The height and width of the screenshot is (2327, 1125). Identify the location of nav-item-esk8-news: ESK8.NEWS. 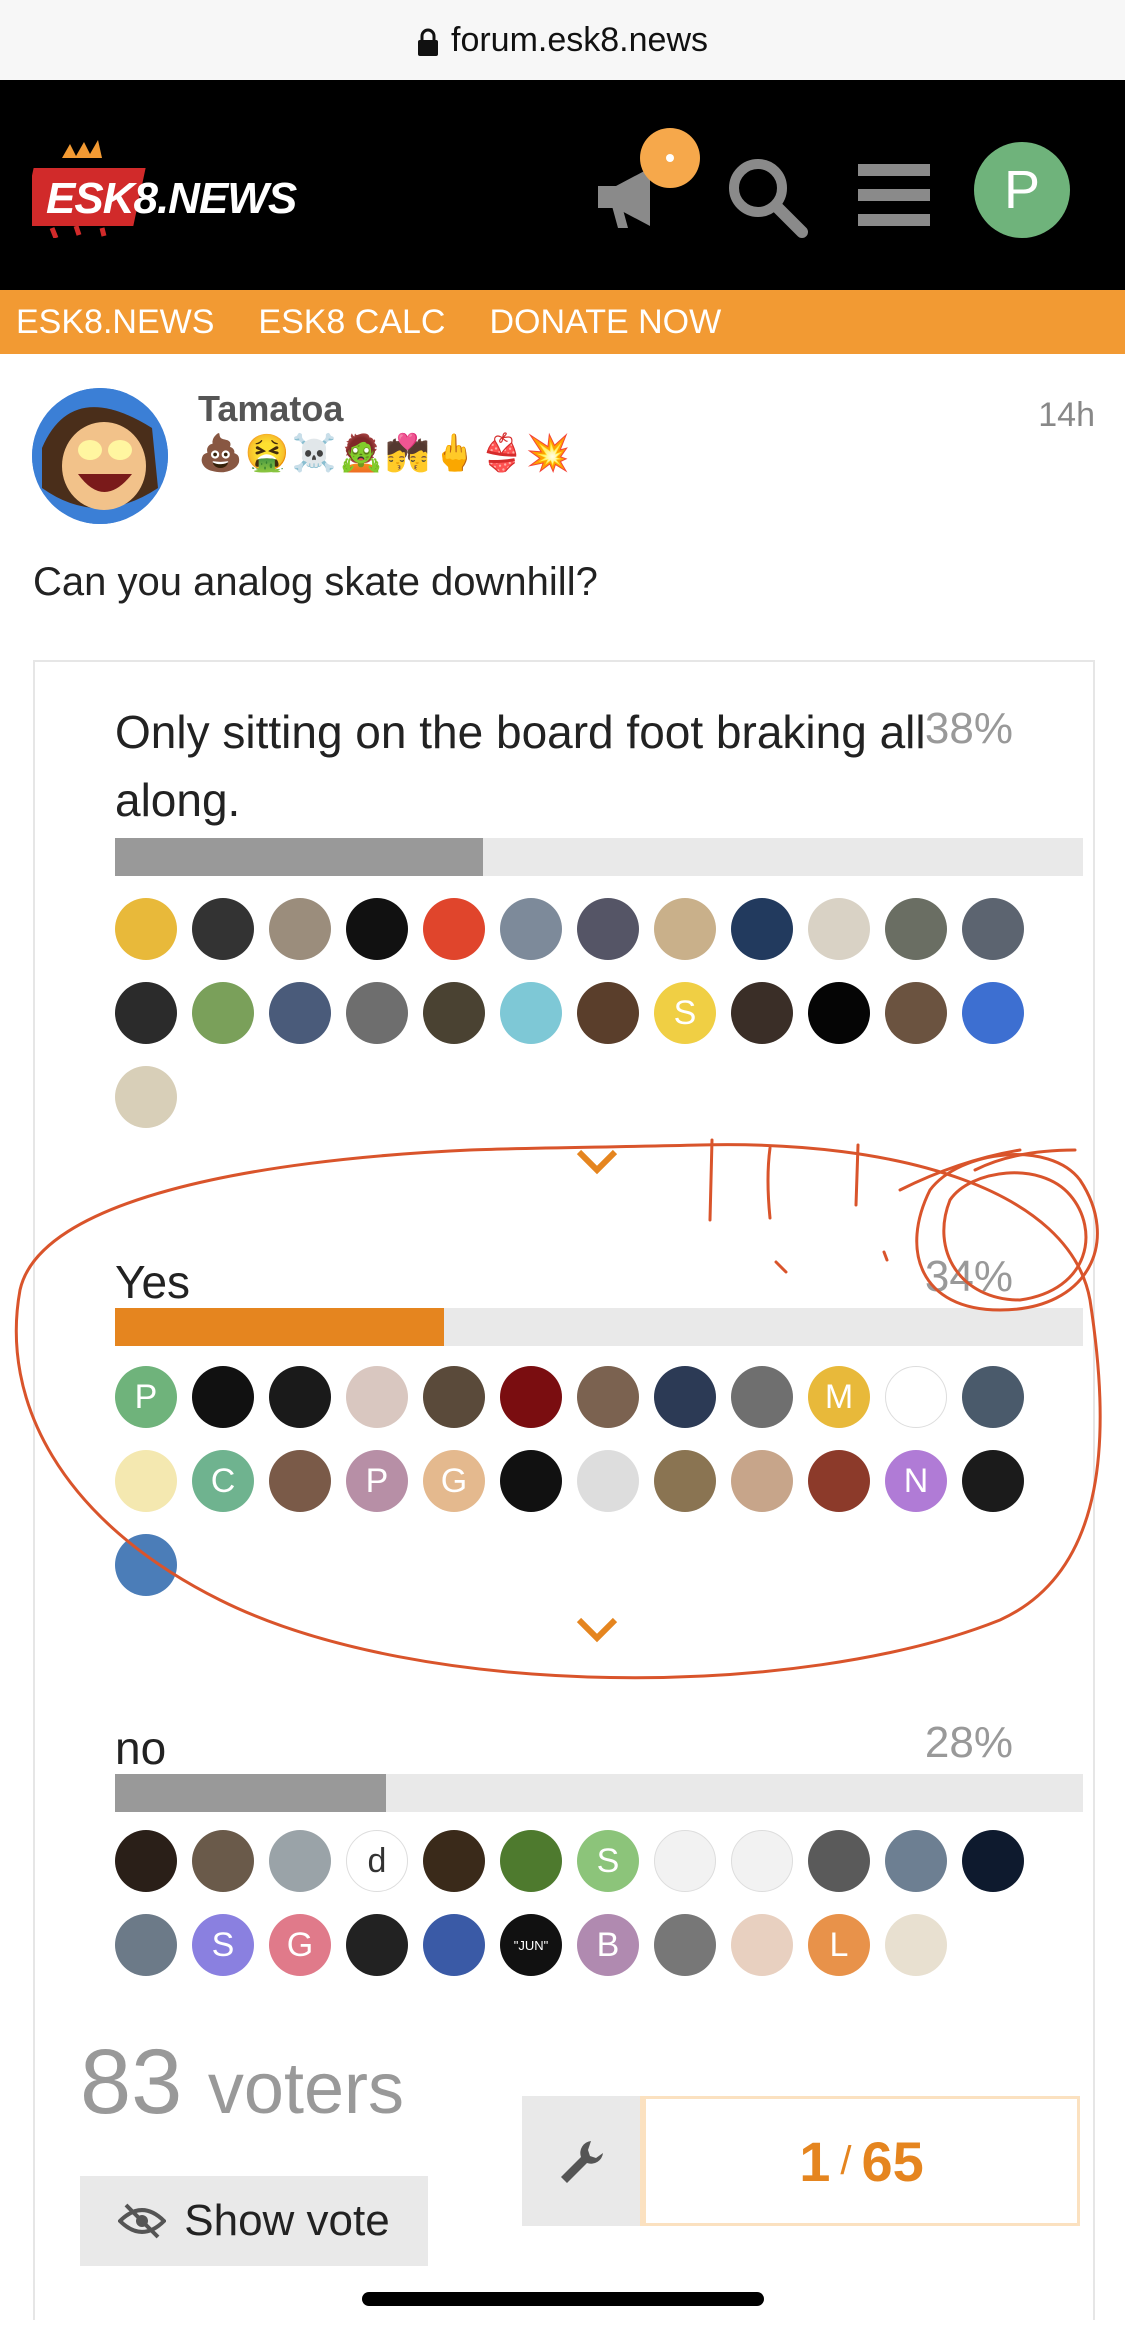
(115, 322).